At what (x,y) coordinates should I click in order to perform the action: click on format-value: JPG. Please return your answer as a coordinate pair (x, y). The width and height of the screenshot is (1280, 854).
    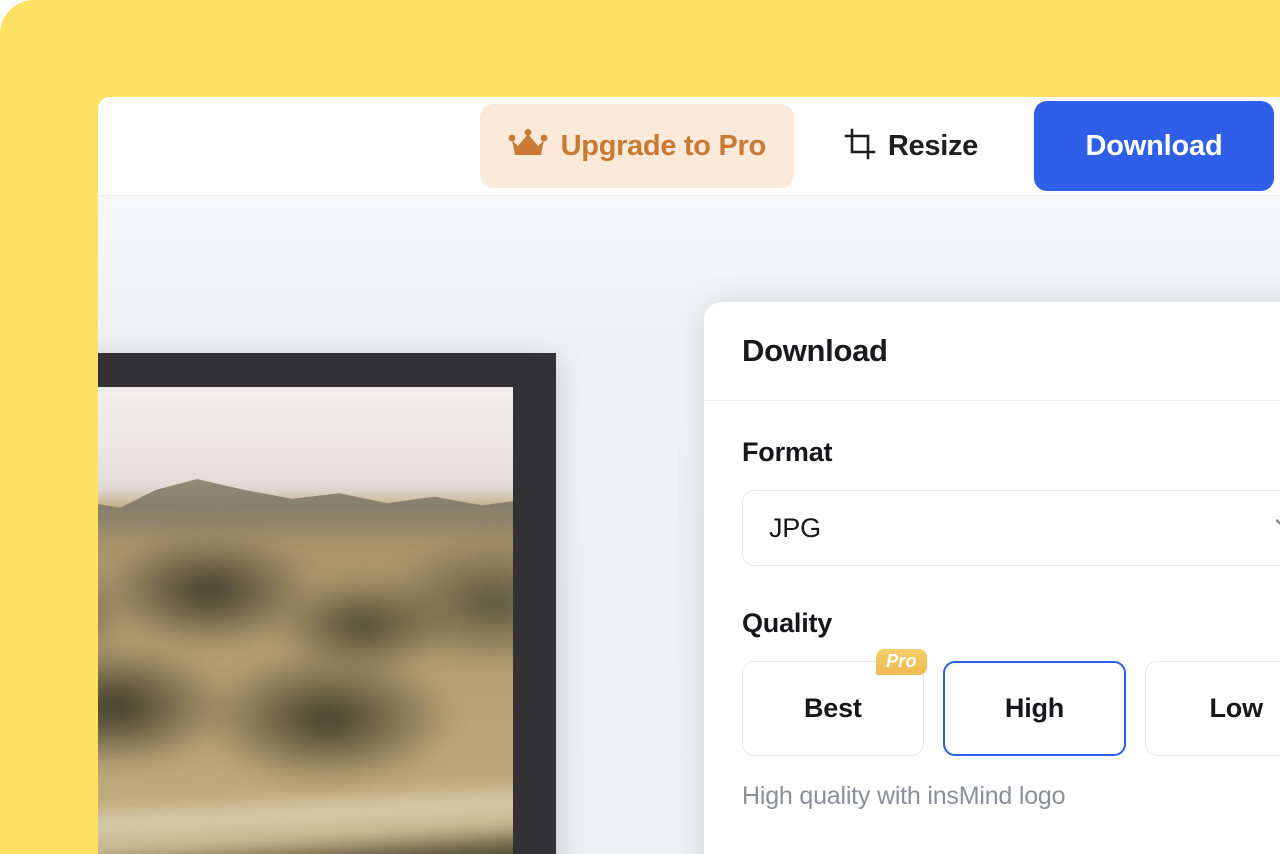
    Looking at the image, I should click on (795, 527).